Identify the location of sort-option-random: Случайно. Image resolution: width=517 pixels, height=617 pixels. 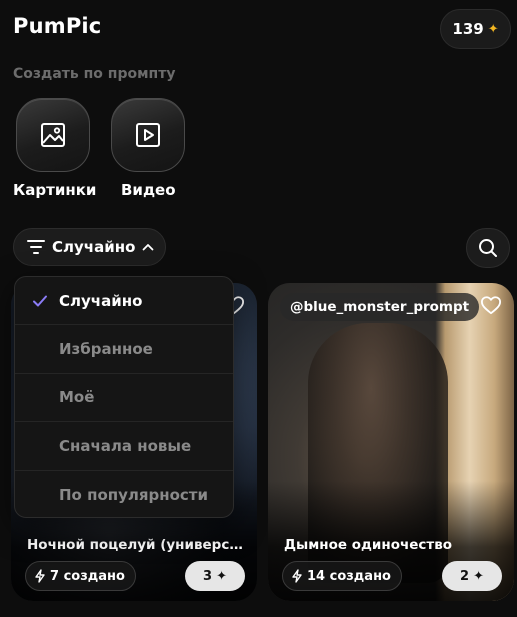
(124, 301).